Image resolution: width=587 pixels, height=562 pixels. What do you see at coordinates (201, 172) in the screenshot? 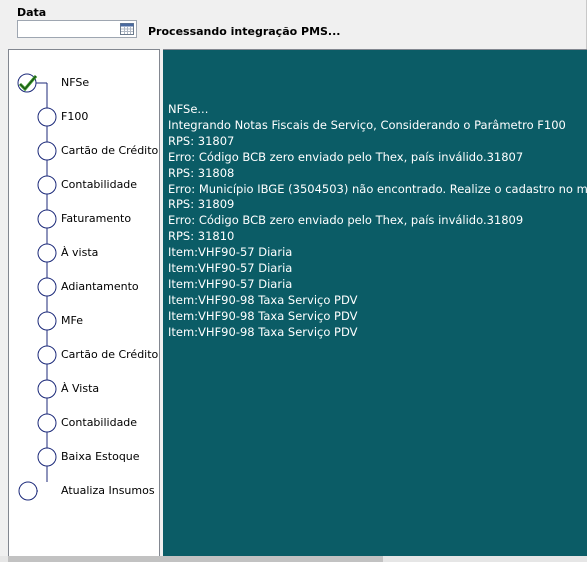
I see `log-line: RPS: 31808` at bounding box center [201, 172].